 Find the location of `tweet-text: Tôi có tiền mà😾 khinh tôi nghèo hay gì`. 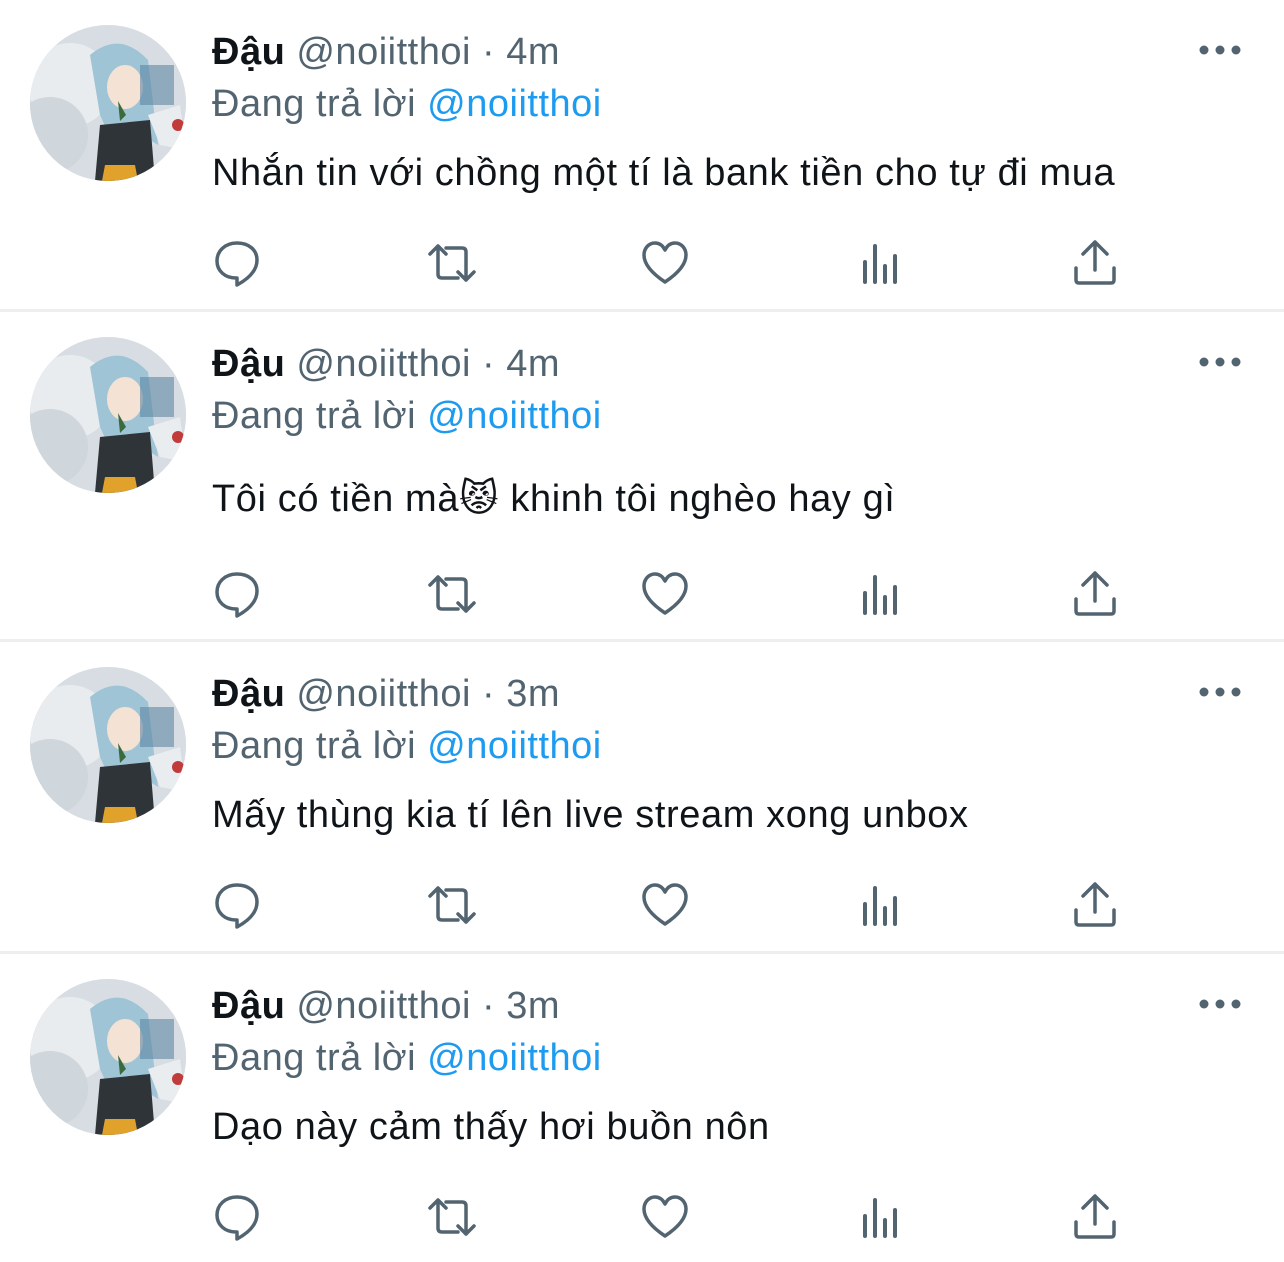

tweet-text: Tôi có tiền mà😾 khinh tôi nghèo hay gì is located at coordinates (554, 499).